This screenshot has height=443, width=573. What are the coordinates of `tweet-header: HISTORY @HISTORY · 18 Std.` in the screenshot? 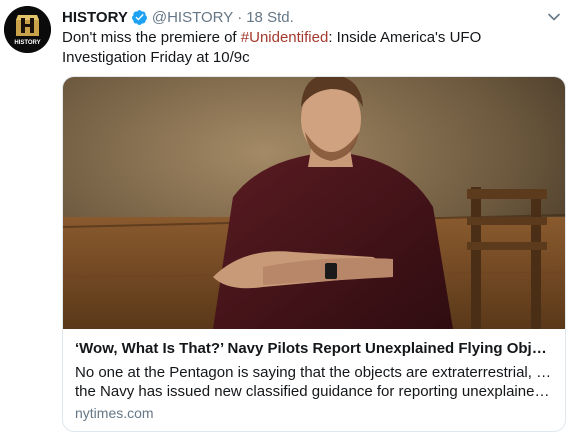 It's located at (178, 17).